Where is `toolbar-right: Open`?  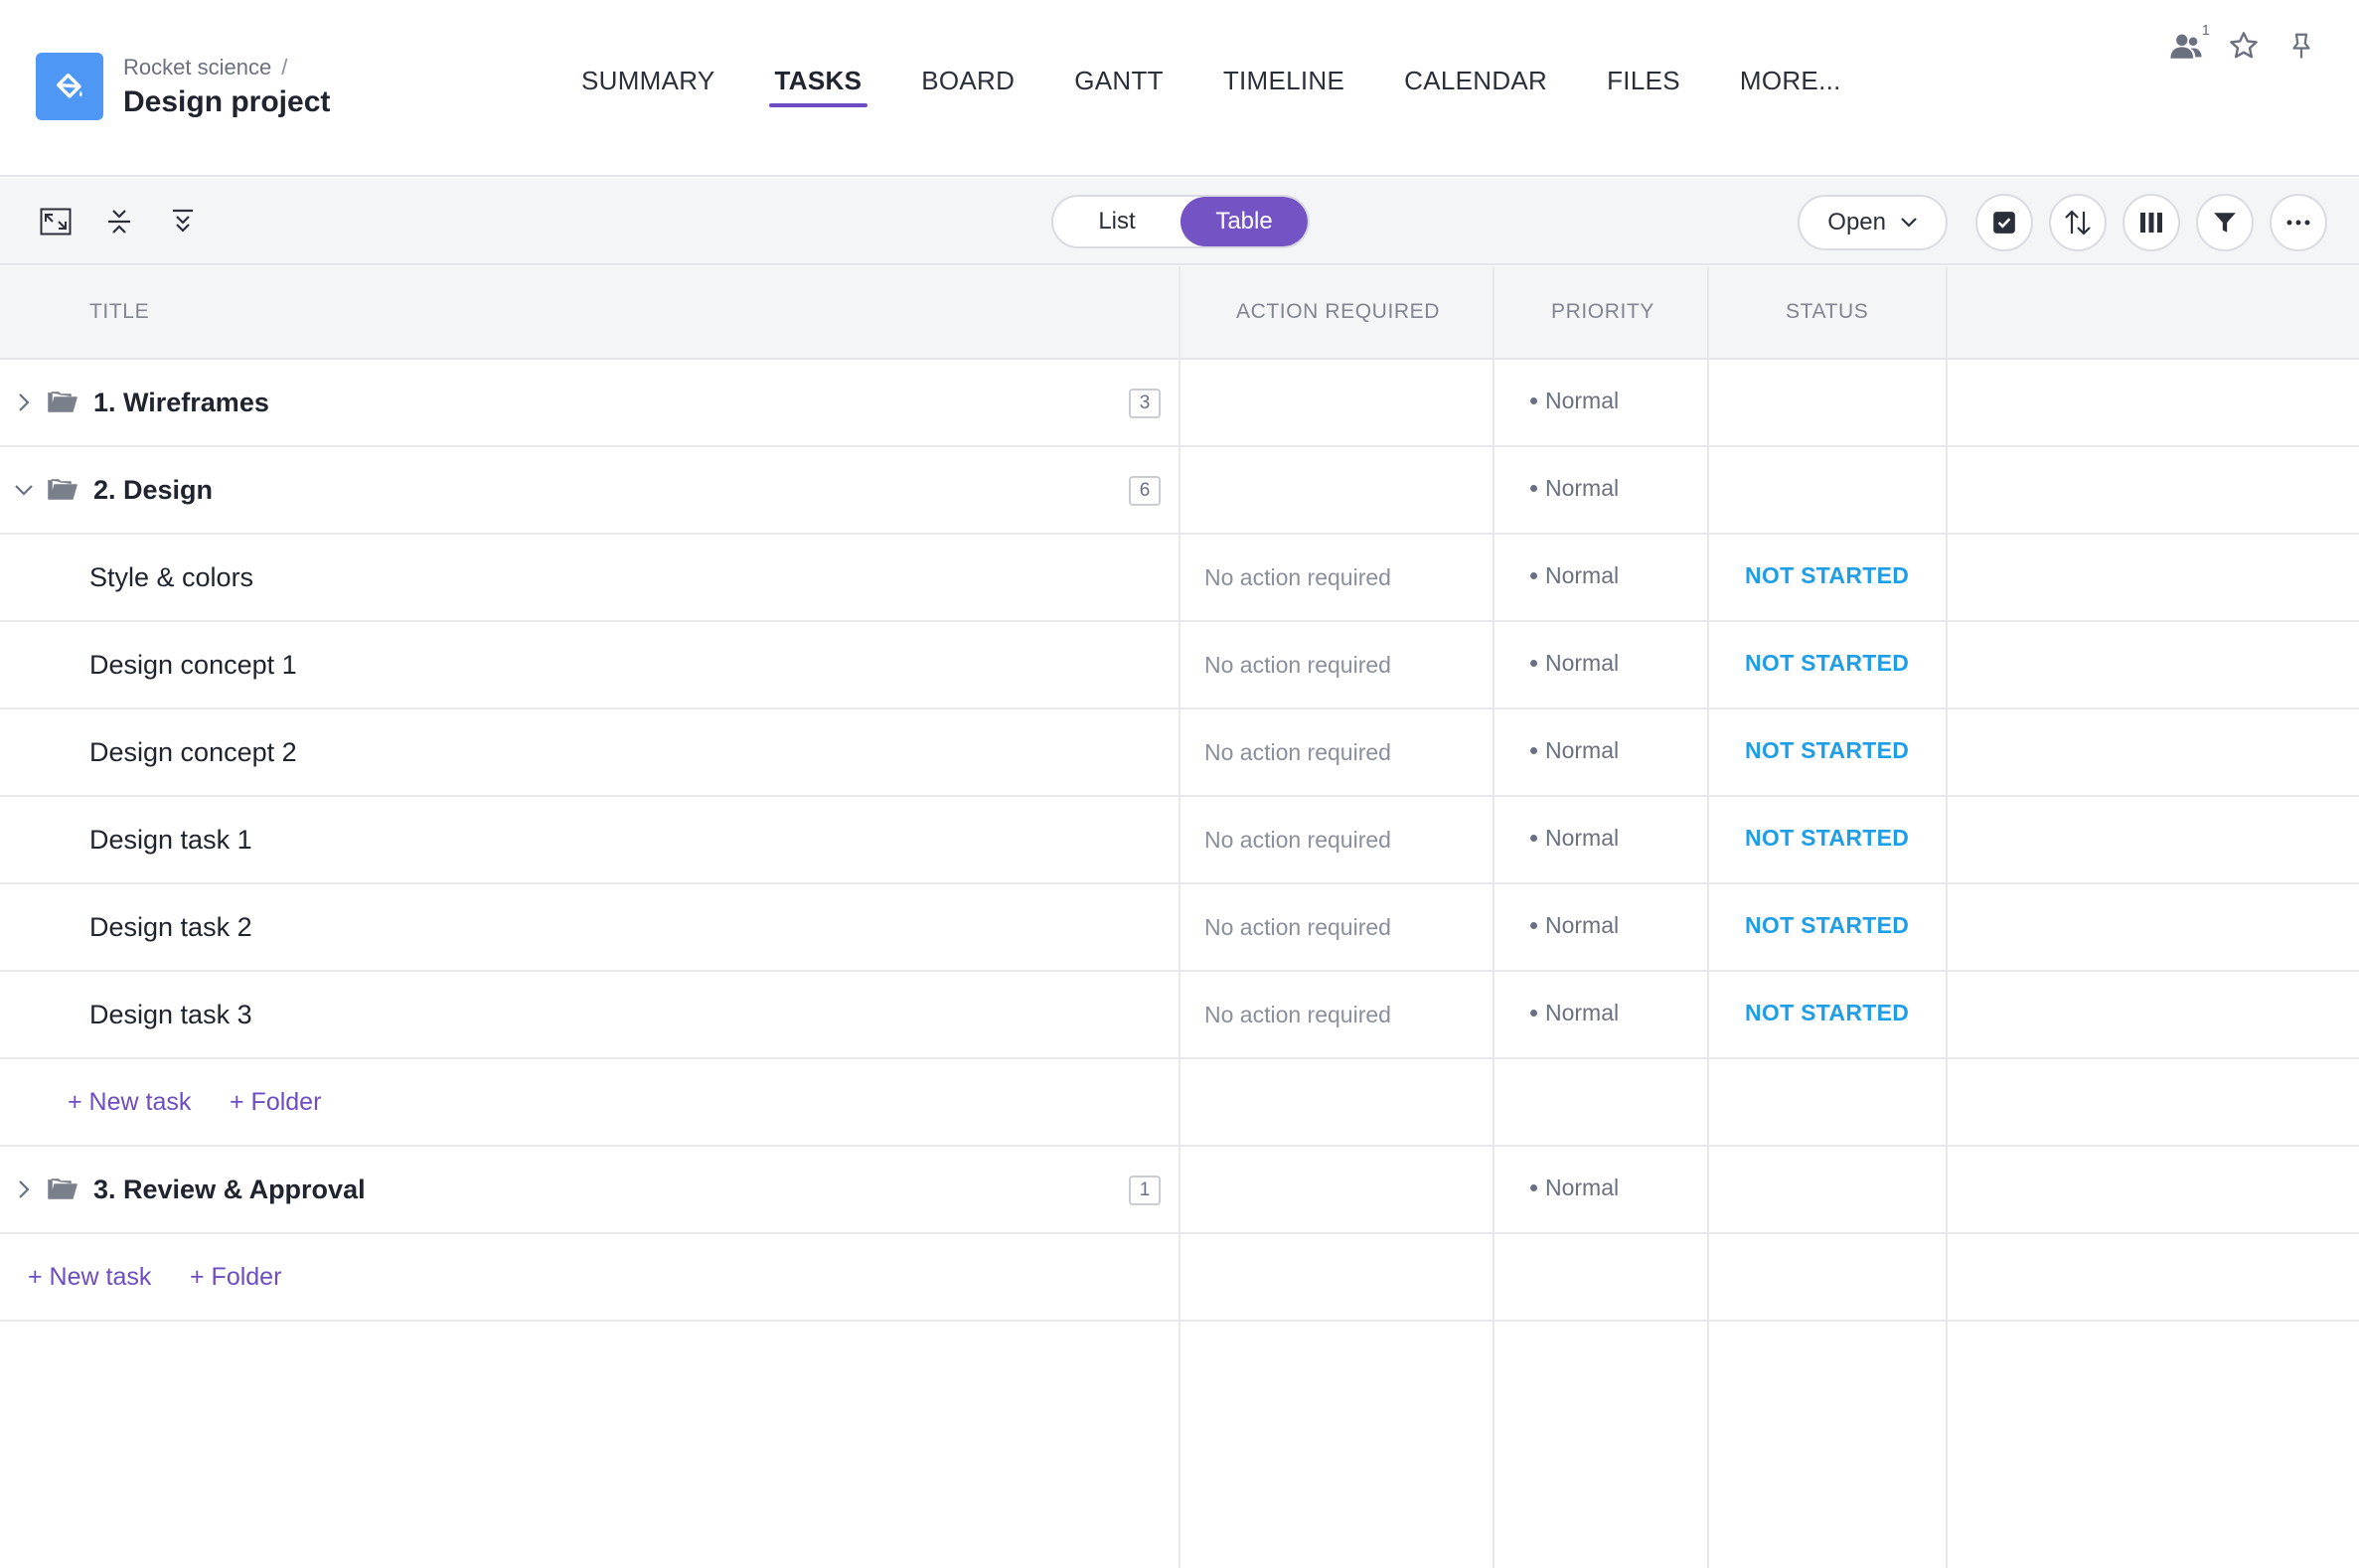 toolbar-right: Open is located at coordinates (2063, 223).